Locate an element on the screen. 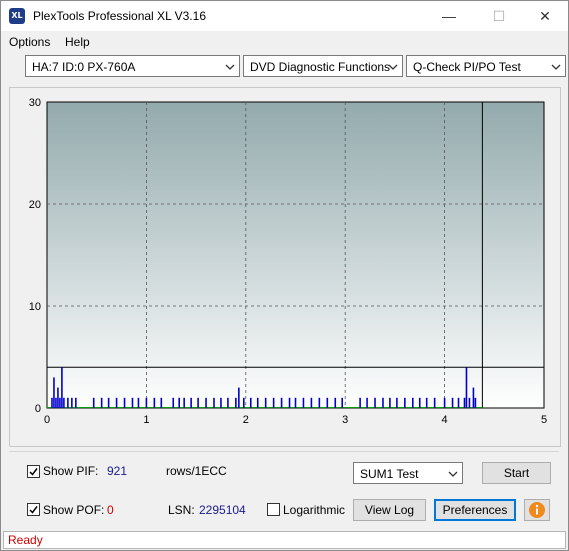  x-tick-label: 5 is located at coordinates (544, 420).